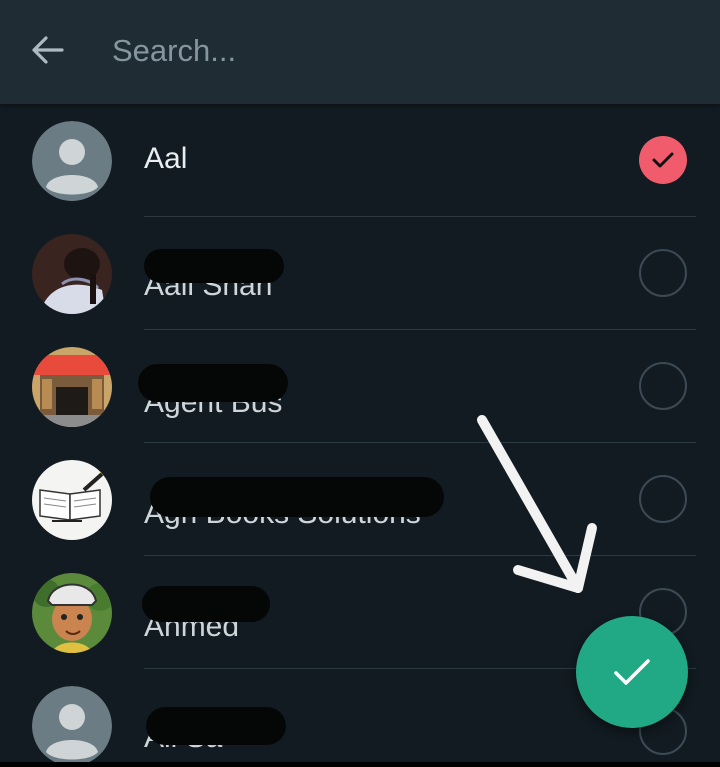  I want to click on contact-name: Aal, so click(166, 158).